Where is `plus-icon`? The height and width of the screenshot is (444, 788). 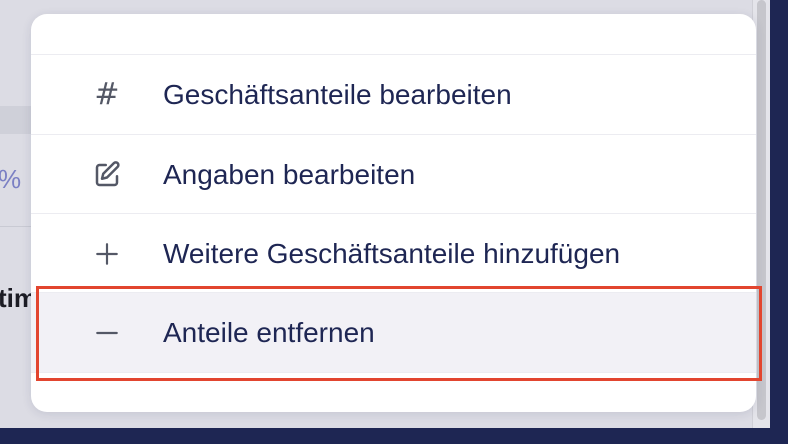
plus-icon is located at coordinates (107, 254).